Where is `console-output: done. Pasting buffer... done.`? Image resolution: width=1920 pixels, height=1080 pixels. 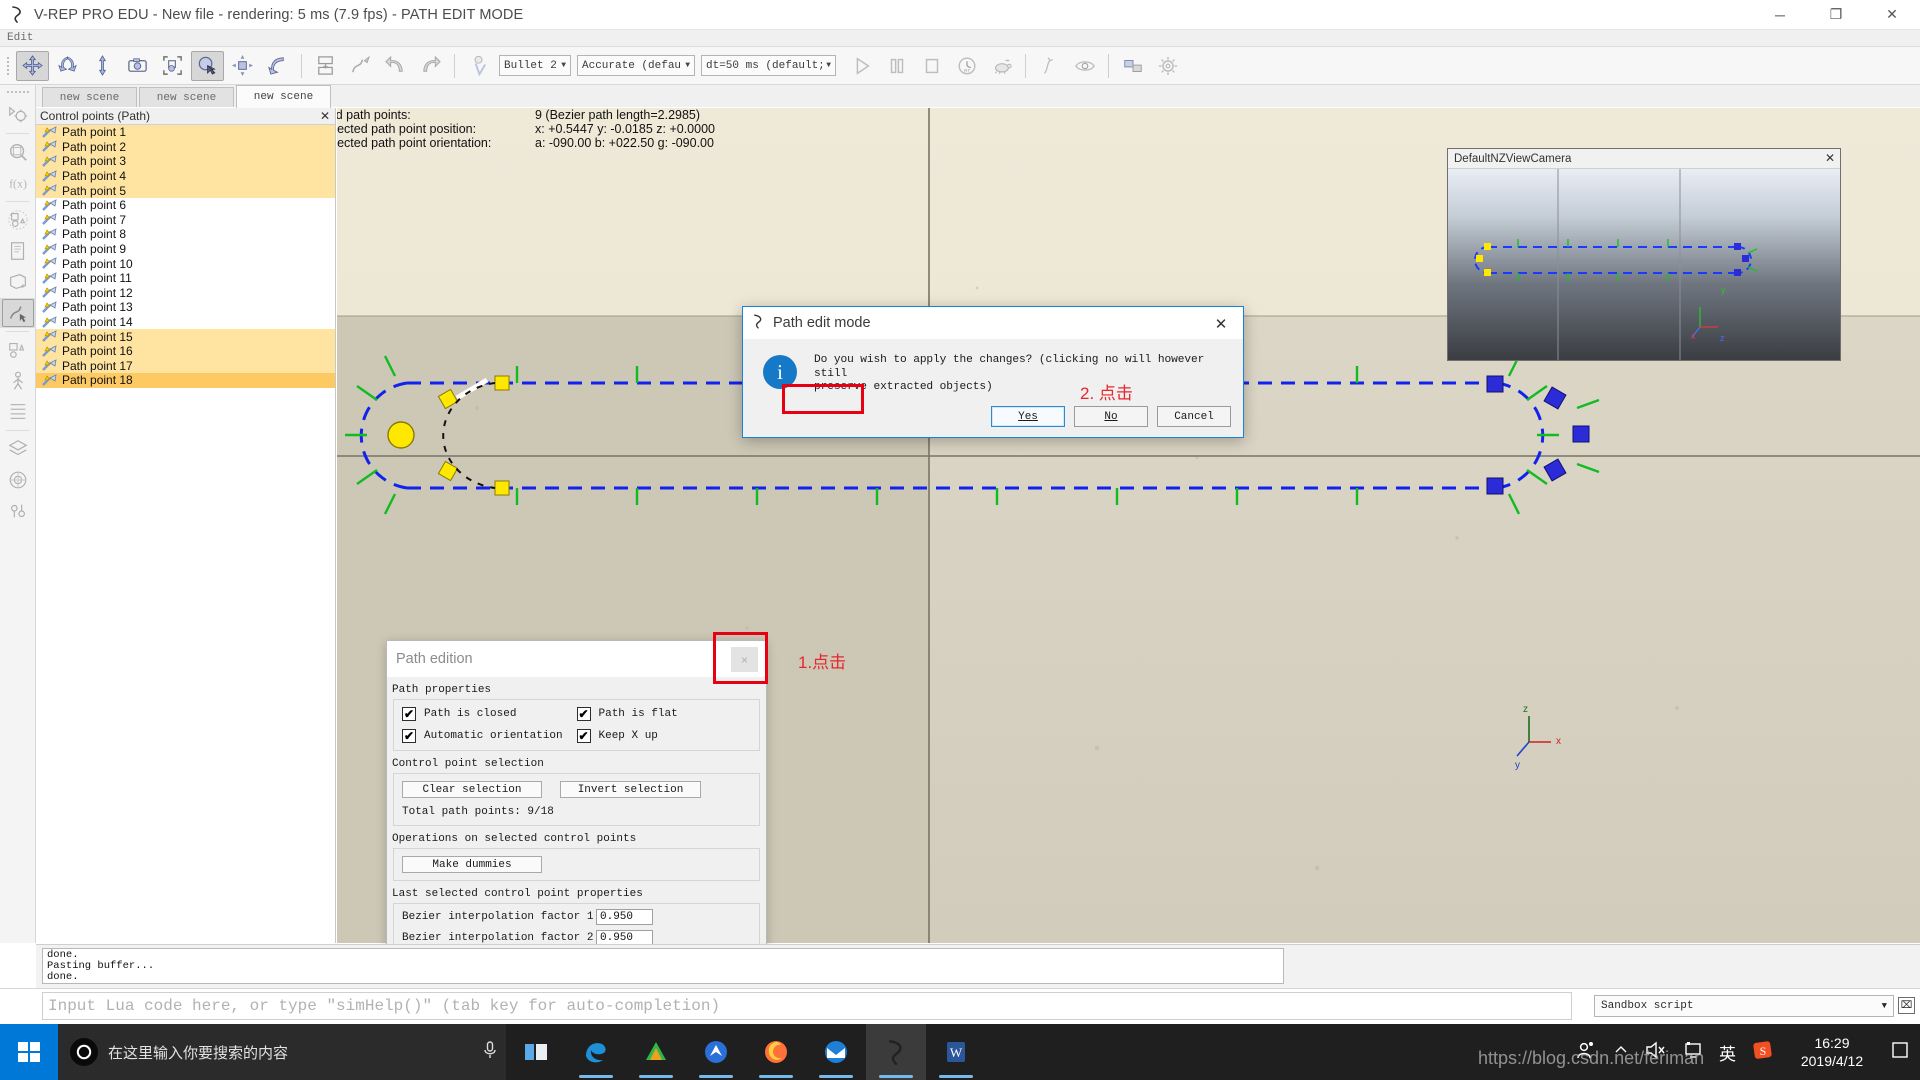 console-output: done. Pasting buffer... done. is located at coordinates (663, 966).